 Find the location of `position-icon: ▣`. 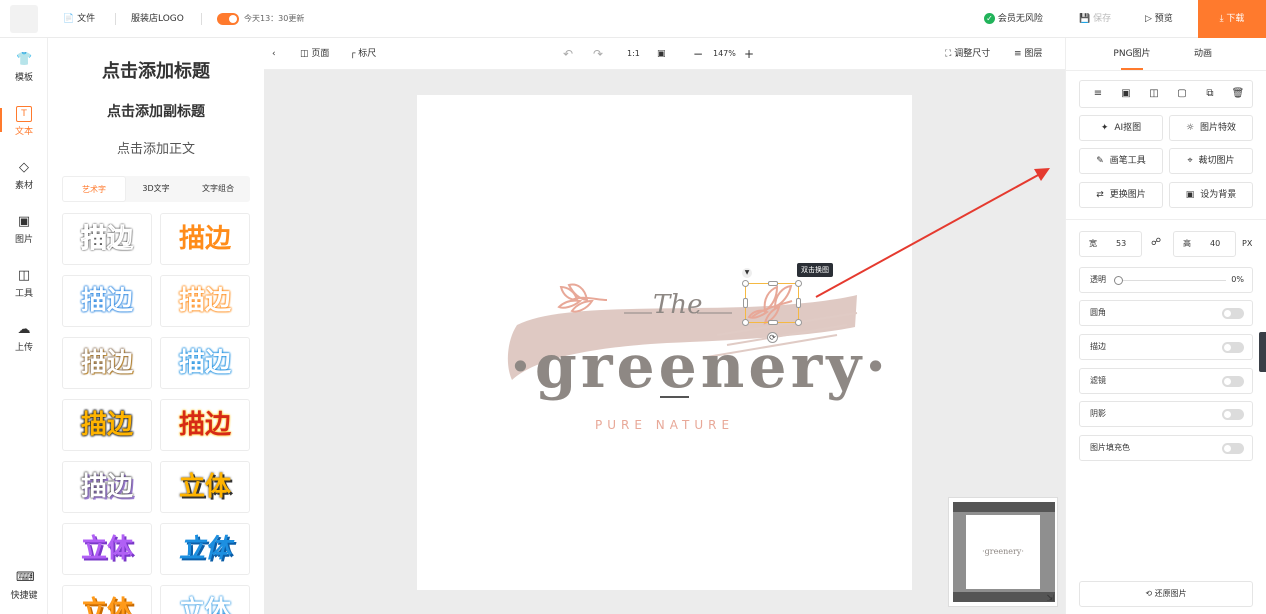

position-icon: ▣ is located at coordinates (1126, 94).